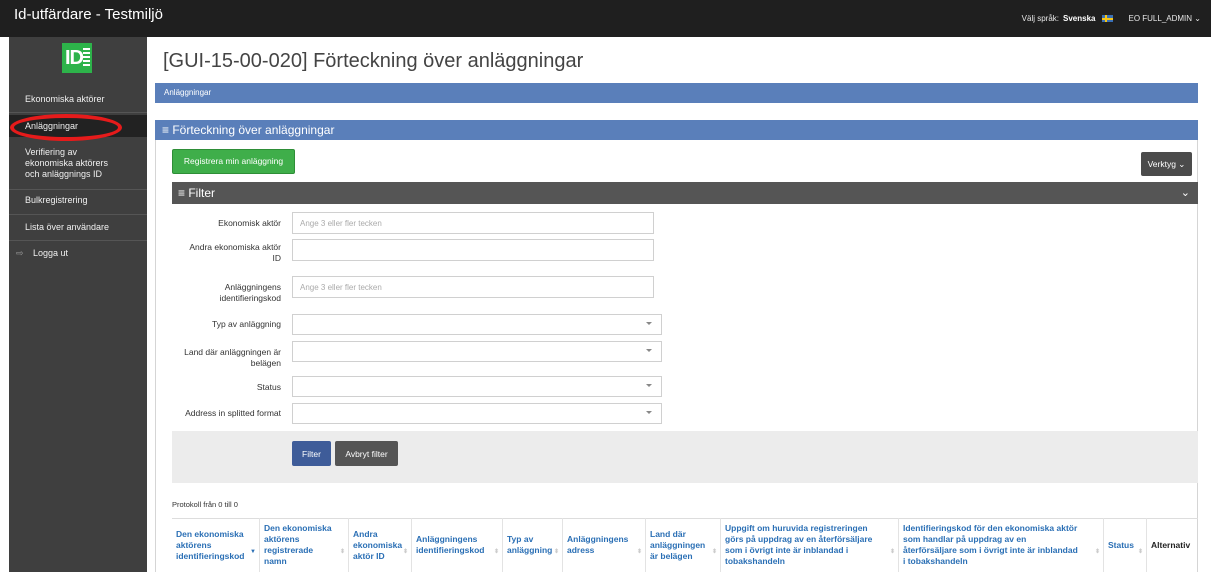 Image resolution: width=1211 pixels, height=572 pixels. What do you see at coordinates (597, 545) in the screenshot?
I see `column-header-label: Anläggningens adress` at bounding box center [597, 545].